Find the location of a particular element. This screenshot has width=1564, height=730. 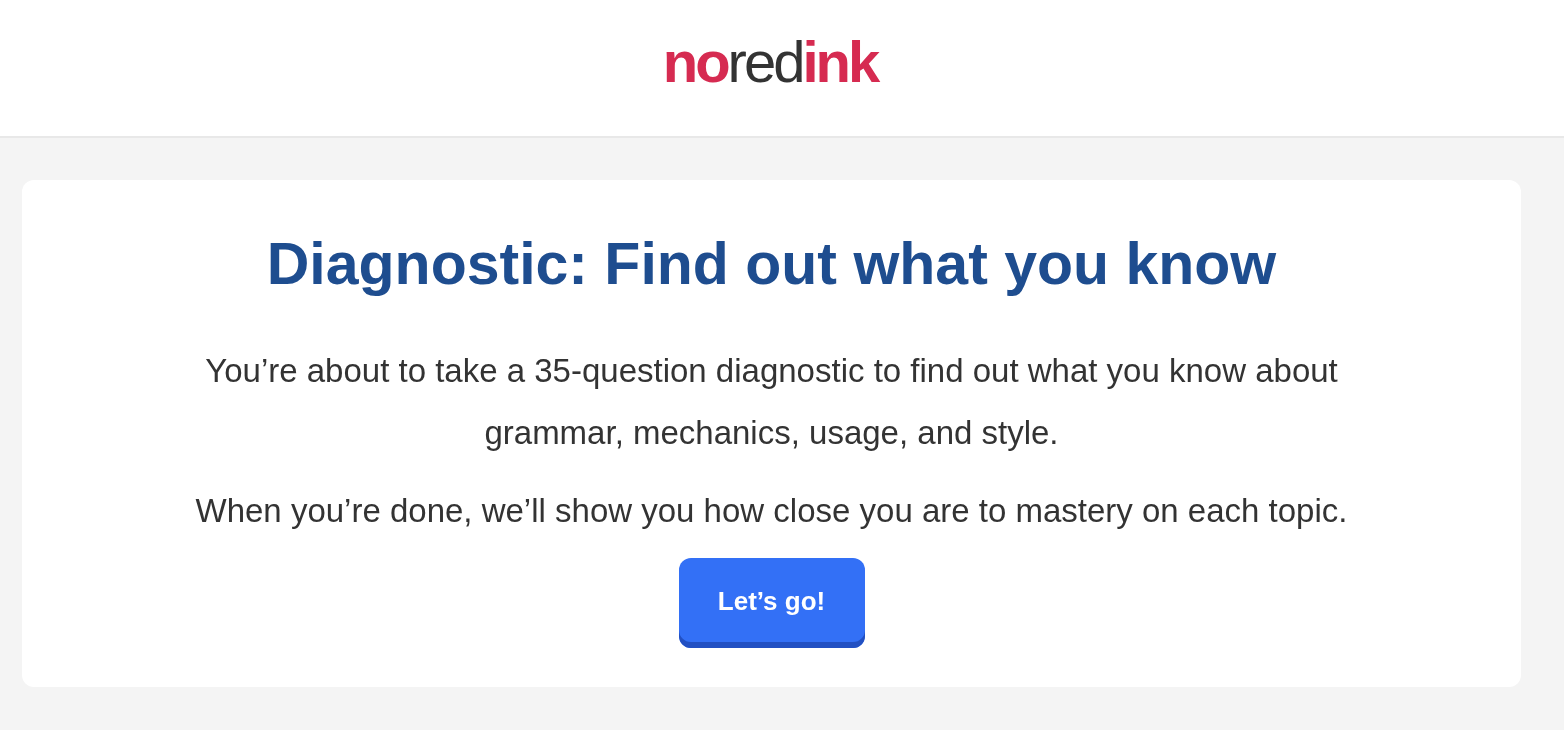

intro-text: When you’re done, we’ll show you how close you are to mastery on each topic. is located at coordinates (771, 511).